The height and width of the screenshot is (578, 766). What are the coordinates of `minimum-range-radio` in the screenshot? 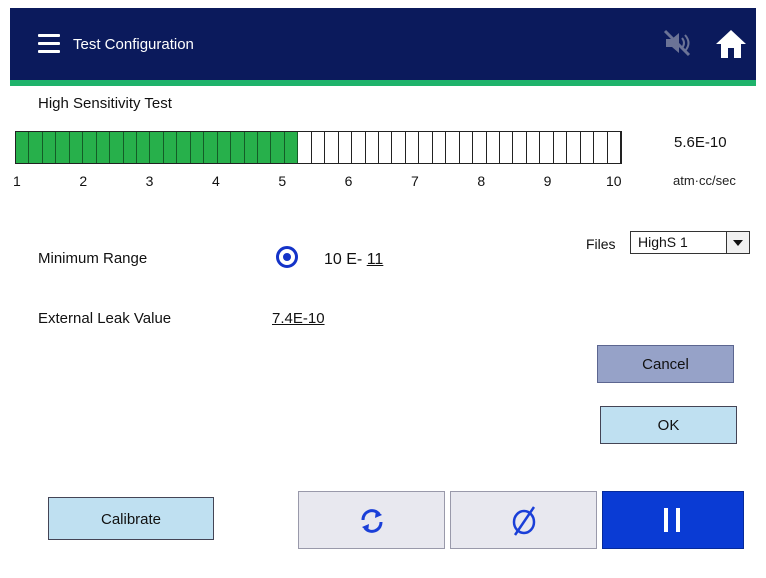 It's located at (287, 257).